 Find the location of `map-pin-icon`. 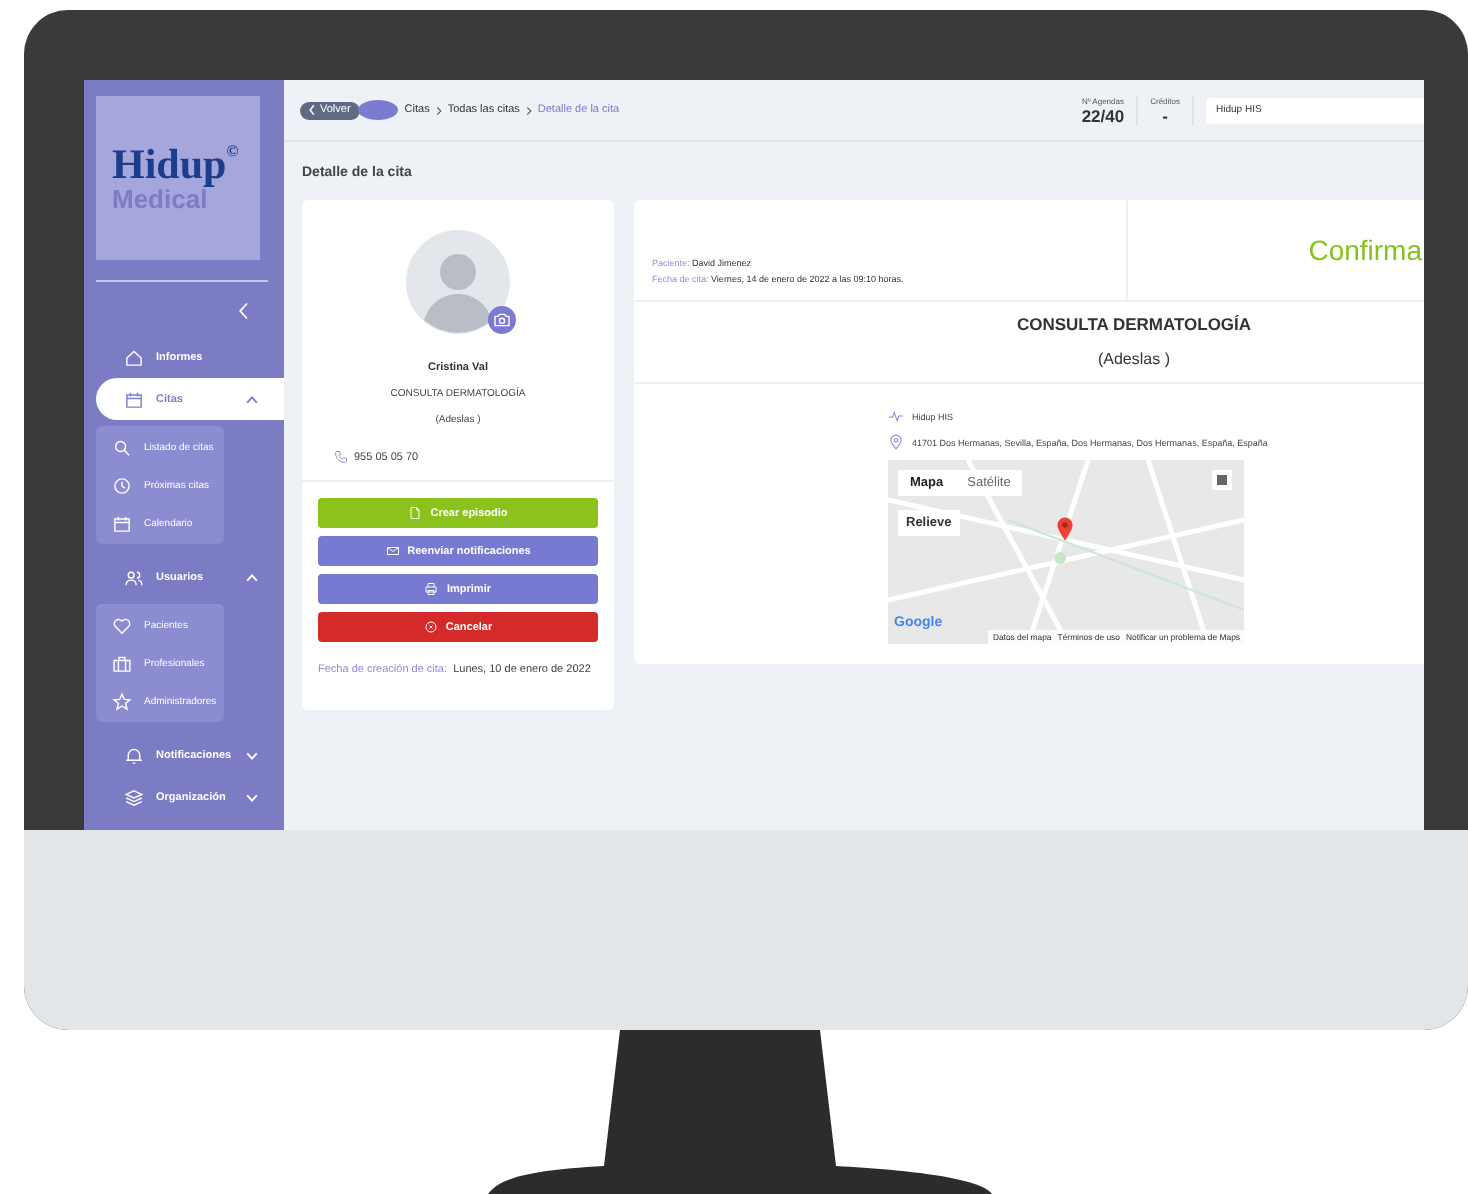

map-pin-icon is located at coordinates (1065, 529).